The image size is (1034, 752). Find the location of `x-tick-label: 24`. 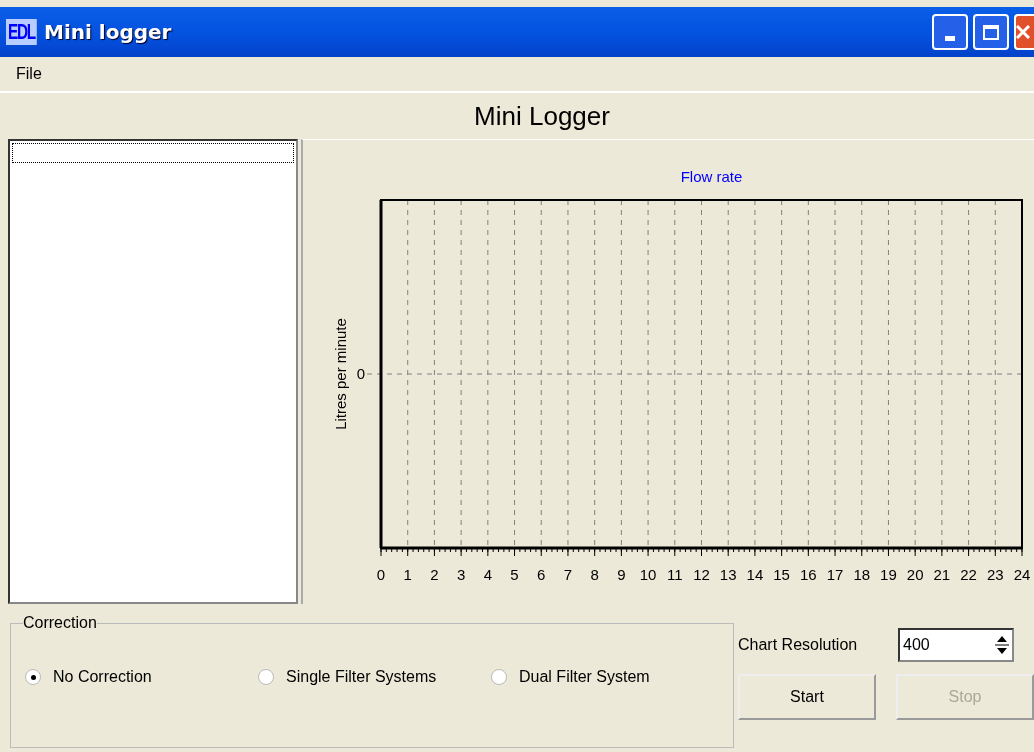

x-tick-label: 24 is located at coordinates (1022, 574).